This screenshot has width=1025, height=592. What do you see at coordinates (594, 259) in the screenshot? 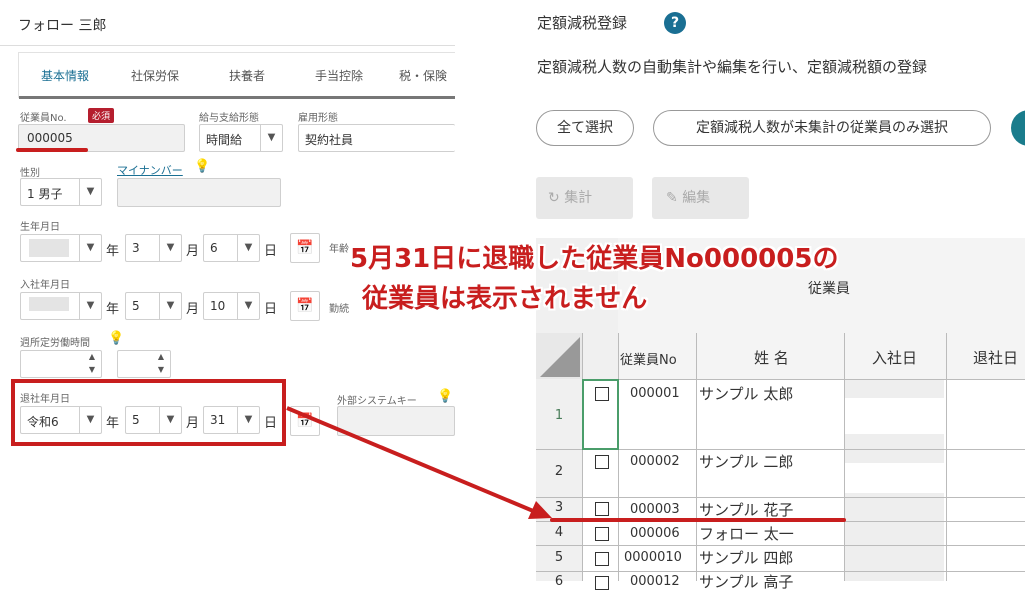
I see `annotation-text-line1: 5月31日に退職した従業員No000005の` at bounding box center [594, 259].